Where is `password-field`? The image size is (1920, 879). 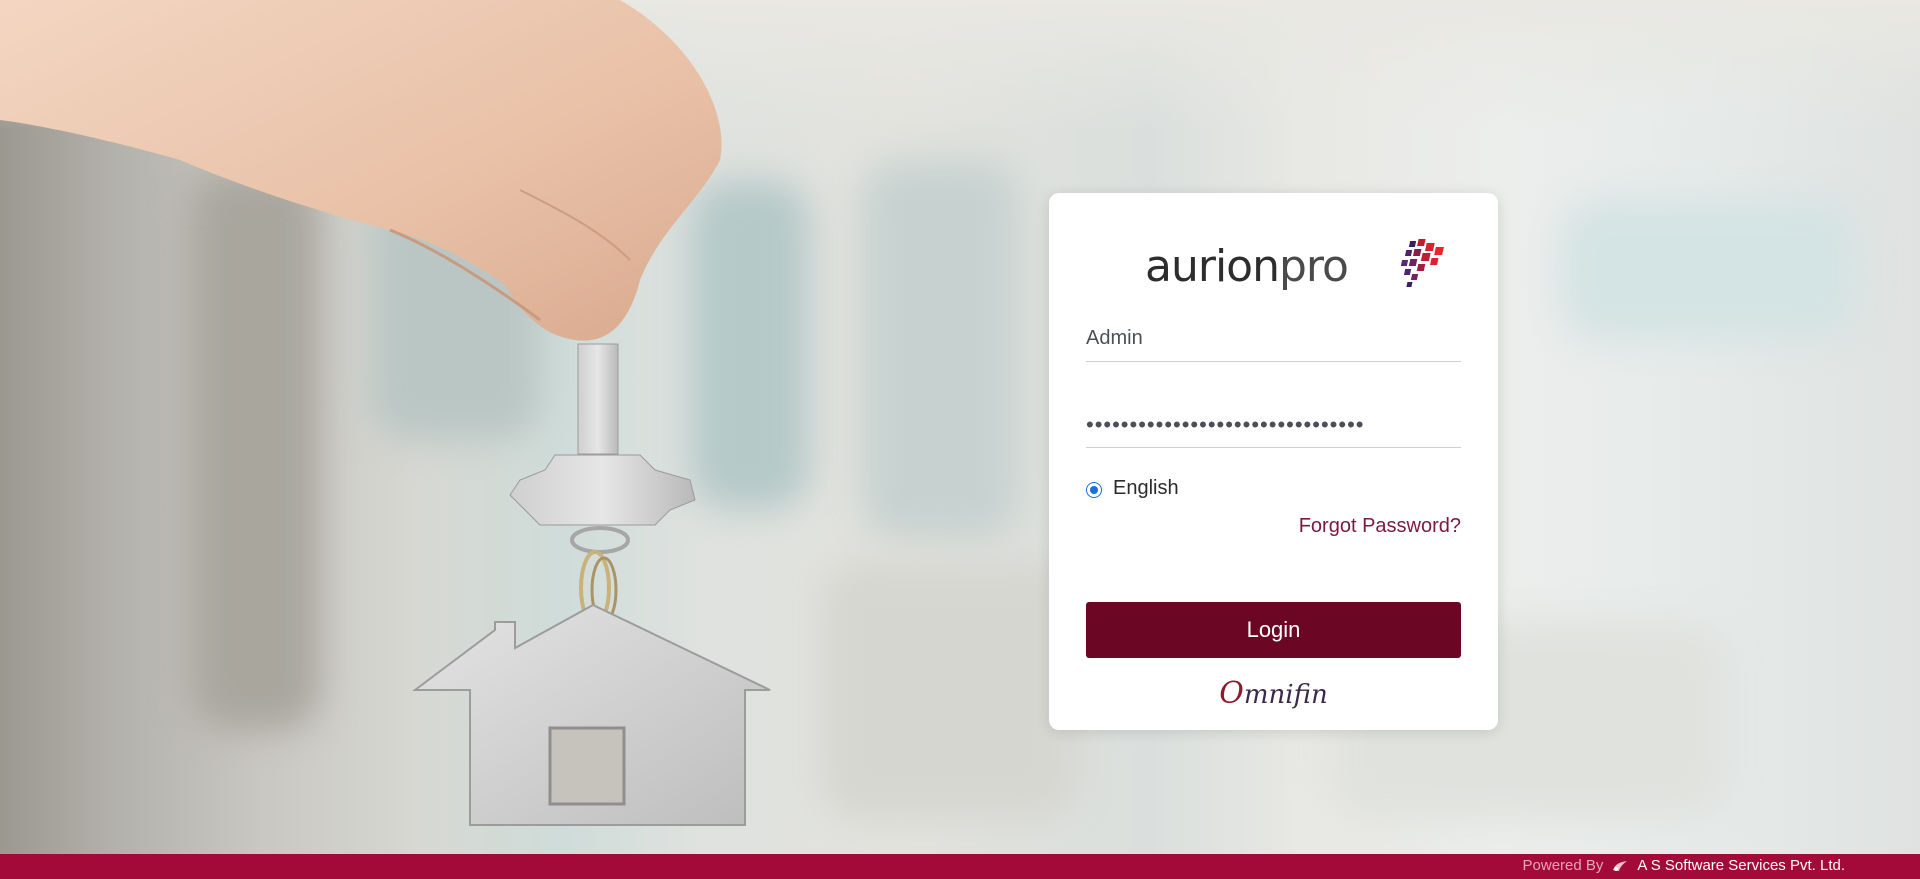
password-field is located at coordinates (1273, 427).